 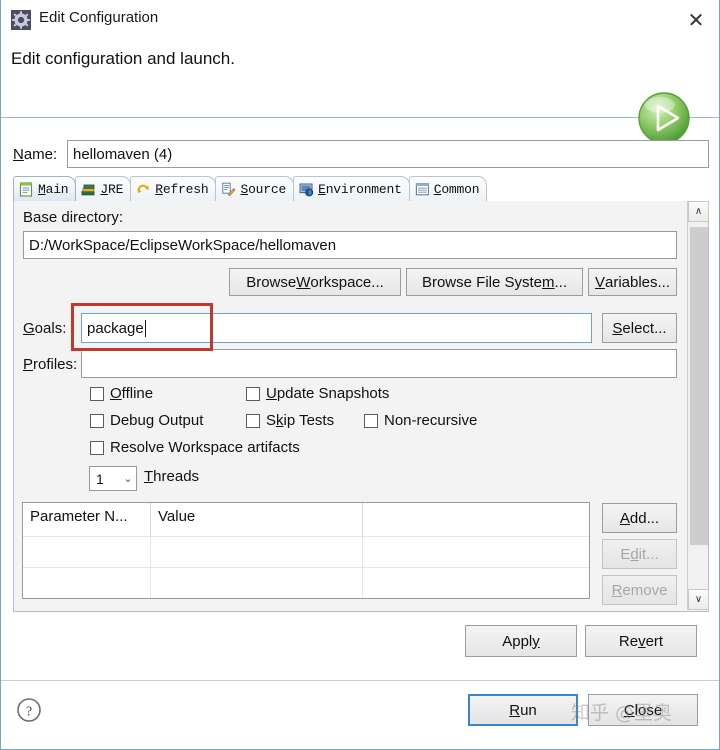 I want to click on run-button: Run, so click(x=523, y=710).